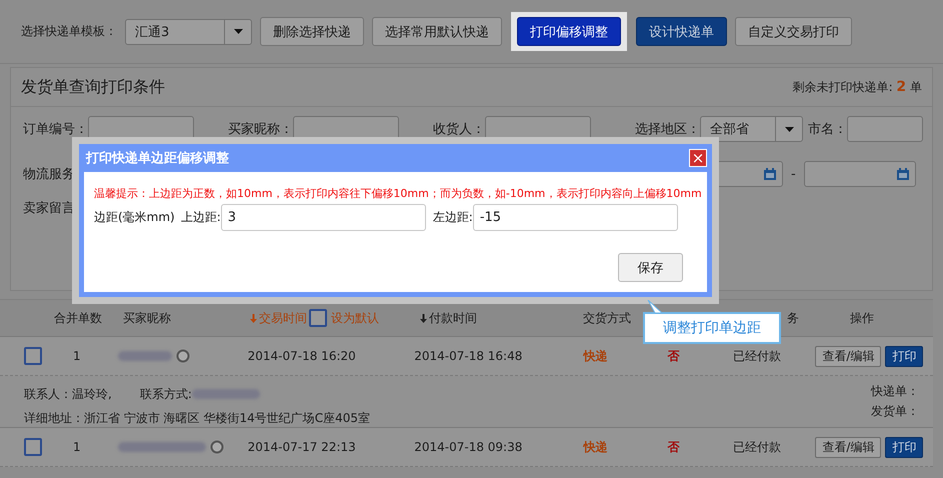  I want to click on template-select: 汇通3, so click(188, 31).